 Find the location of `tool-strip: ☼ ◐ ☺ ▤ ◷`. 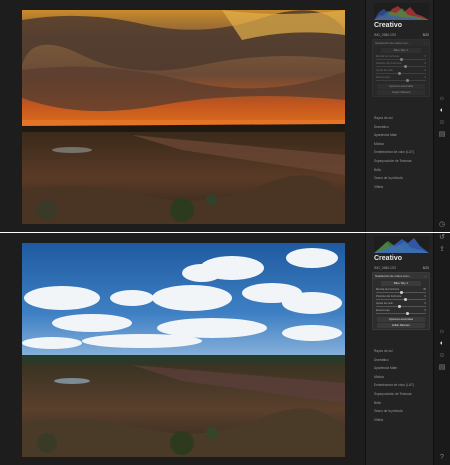

tool-strip: ☼ ◐ ☺ ▤ ◷ is located at coordinates (441, 116).